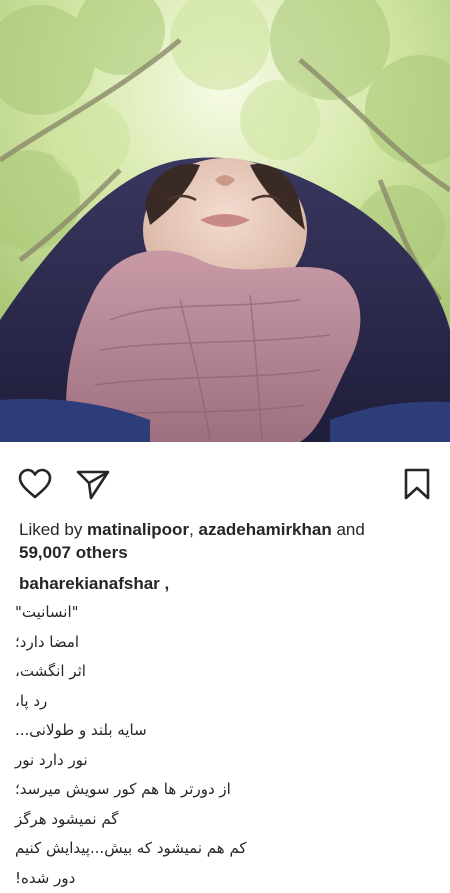  What do you see at coordinates (66, 820) in the screenshot?
I see `caption-line: گم نمیشود هرگز` at bounding box center [66, 820].